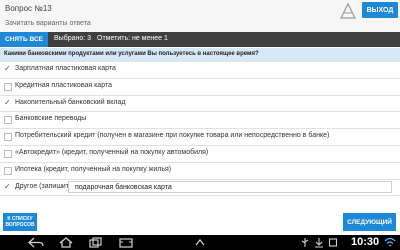 The image size is (400, 250). I want to click on option-label: Банковские переводы, so click(51, 119).